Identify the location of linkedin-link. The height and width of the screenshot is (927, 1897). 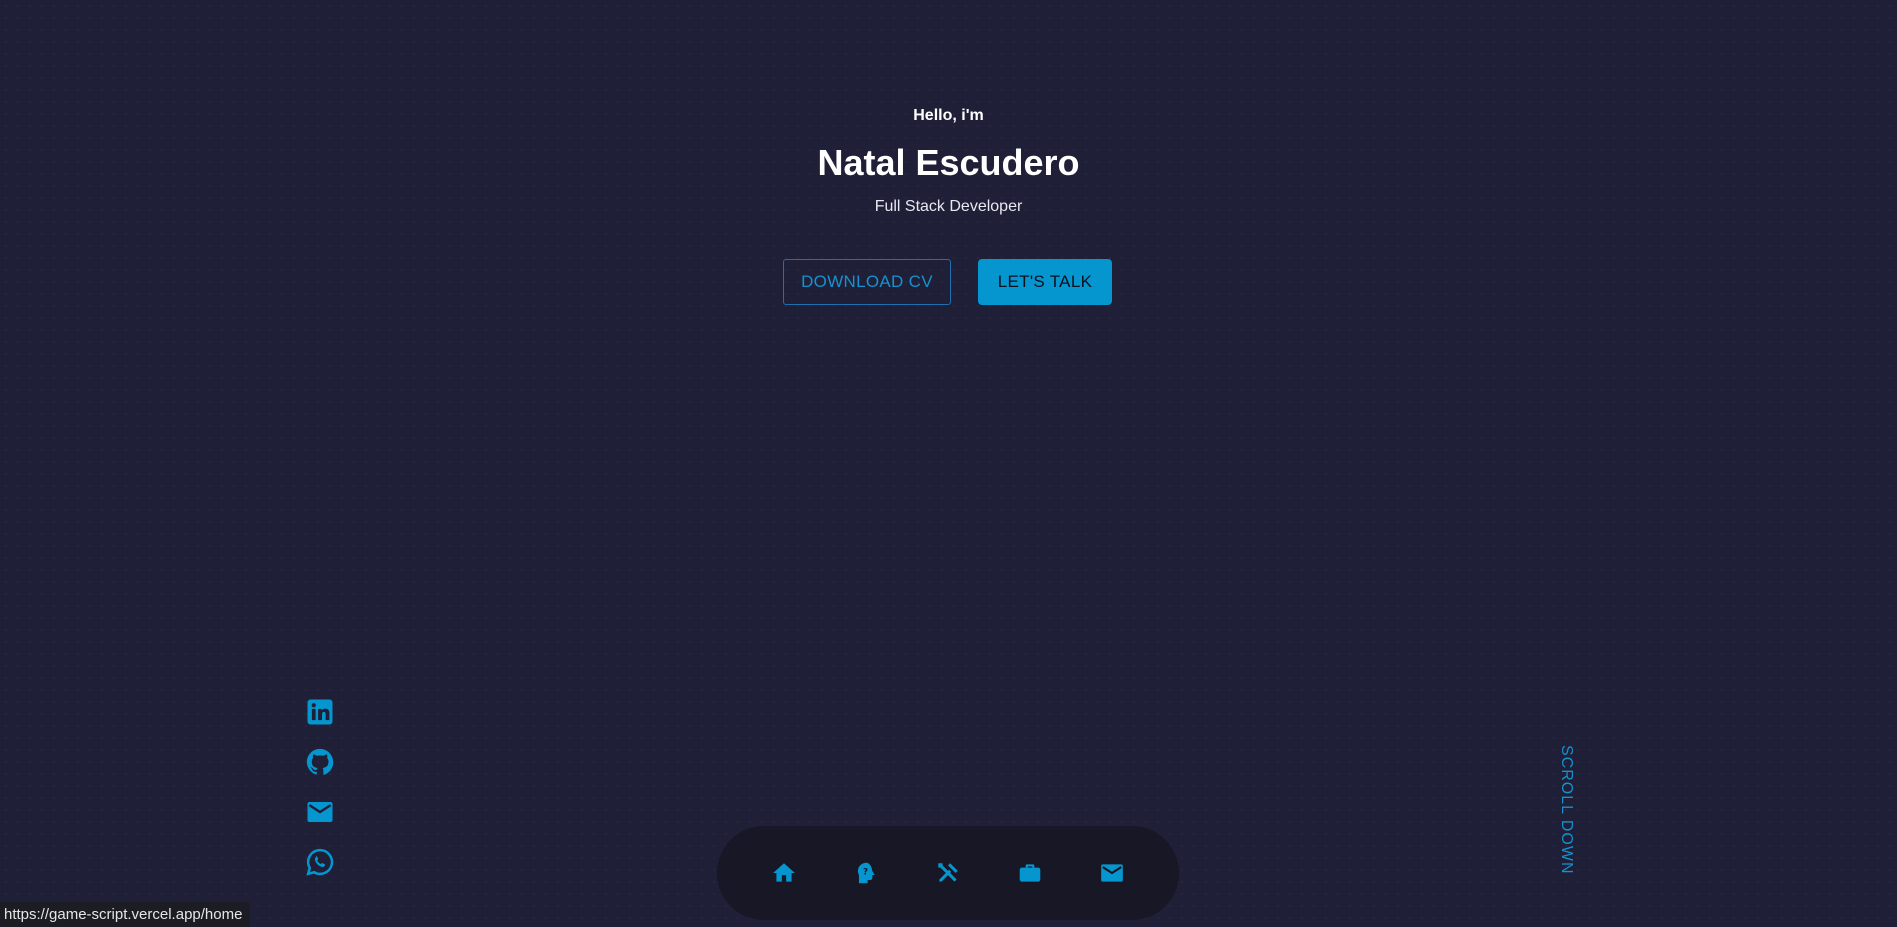
(320, 712).